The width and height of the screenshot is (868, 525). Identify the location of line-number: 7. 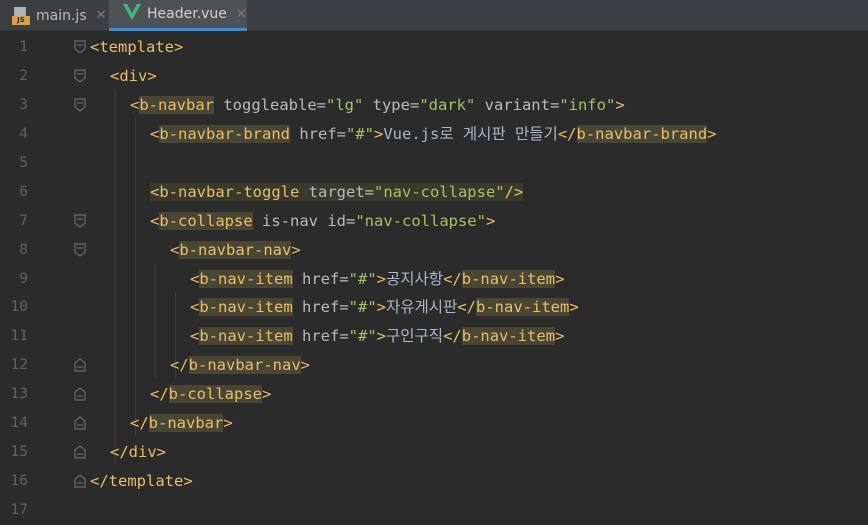
(23, 221).